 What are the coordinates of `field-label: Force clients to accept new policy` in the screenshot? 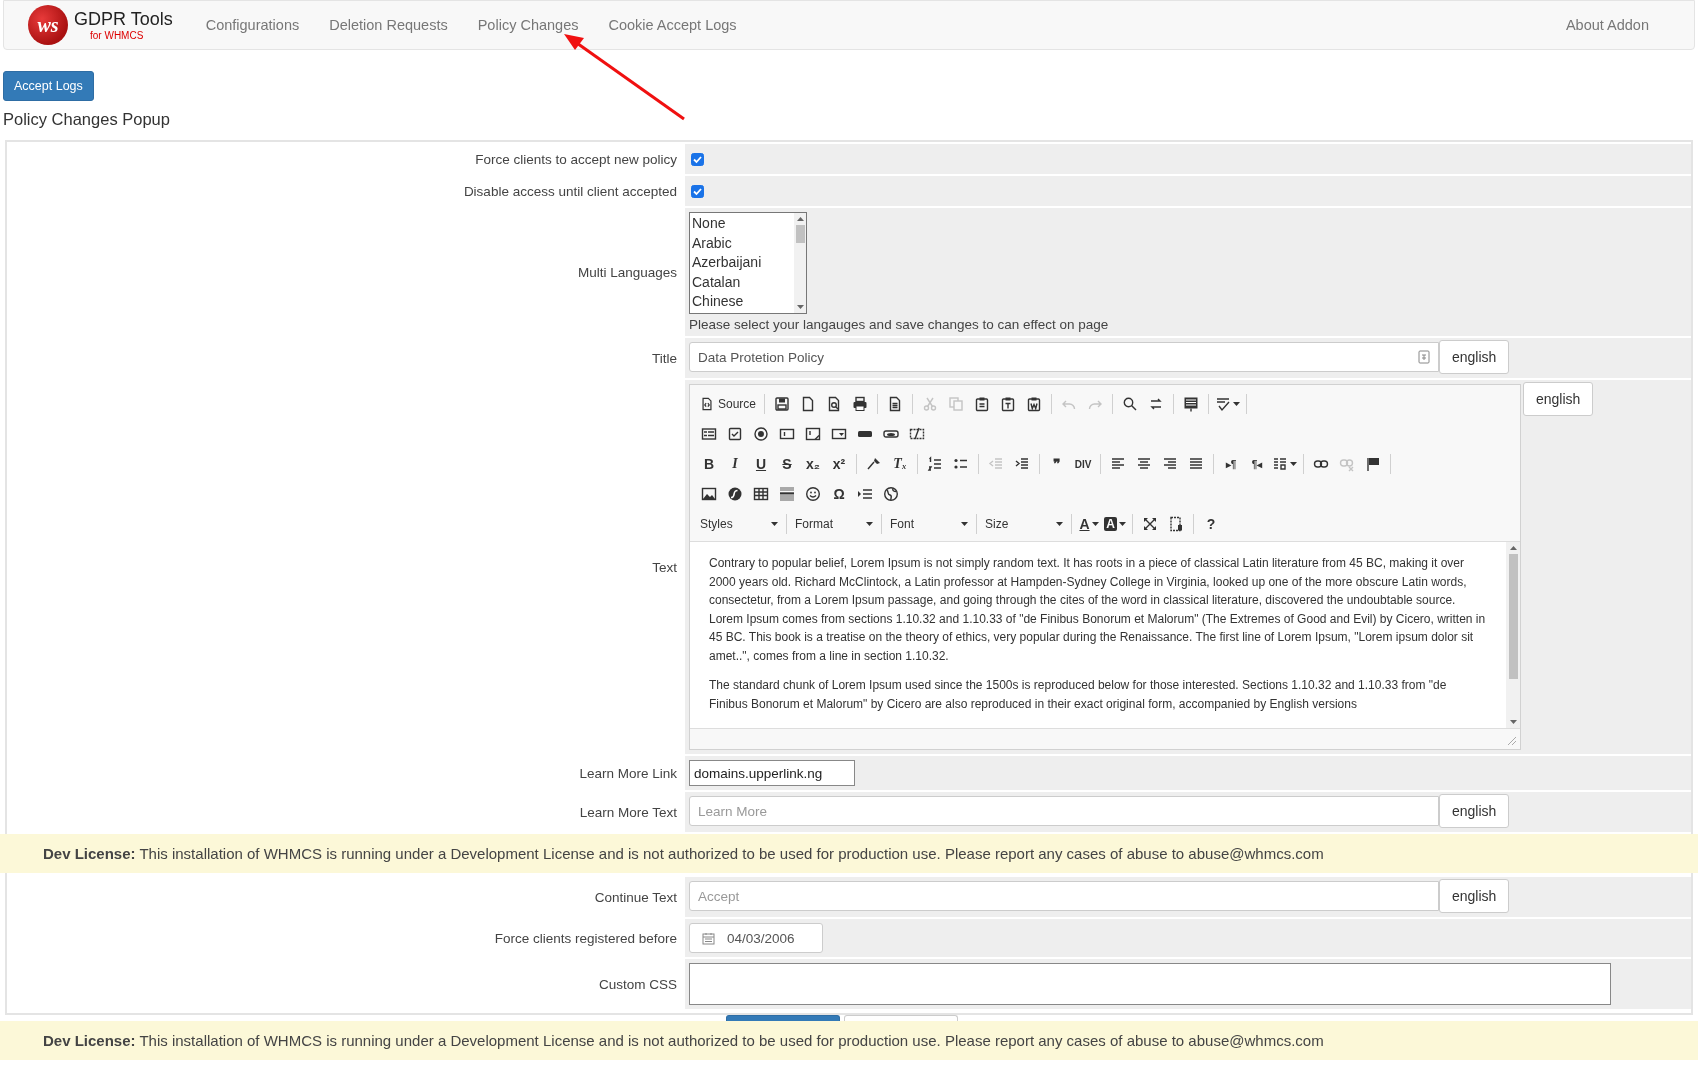 It's located at (576, 159).